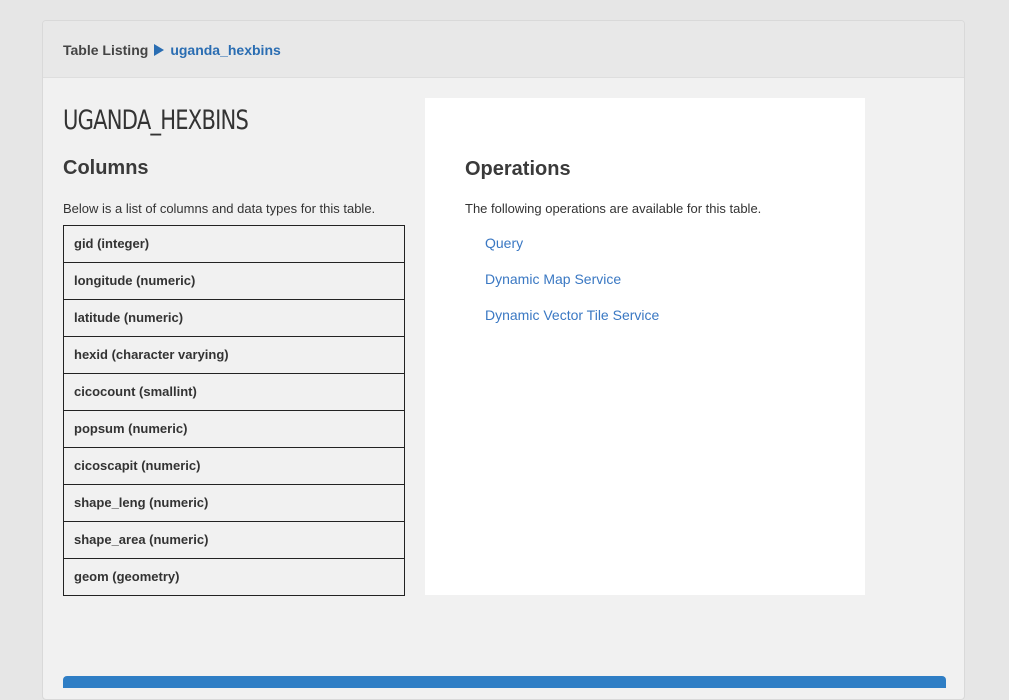 The image size is (1009, 700). I want to click on column-item: longitude (numeric), so click(234, 281).